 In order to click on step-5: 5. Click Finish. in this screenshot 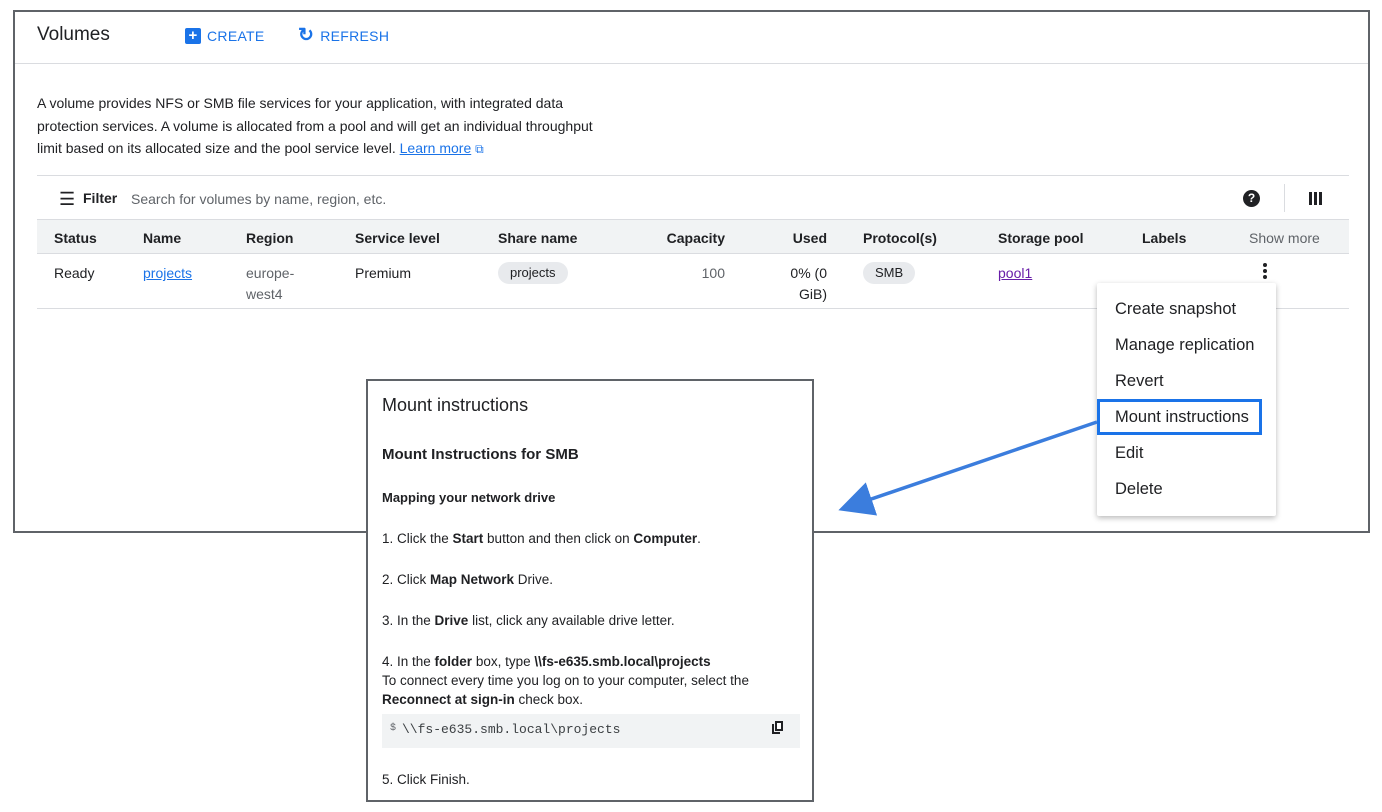, I will do `click(426, 779)`.